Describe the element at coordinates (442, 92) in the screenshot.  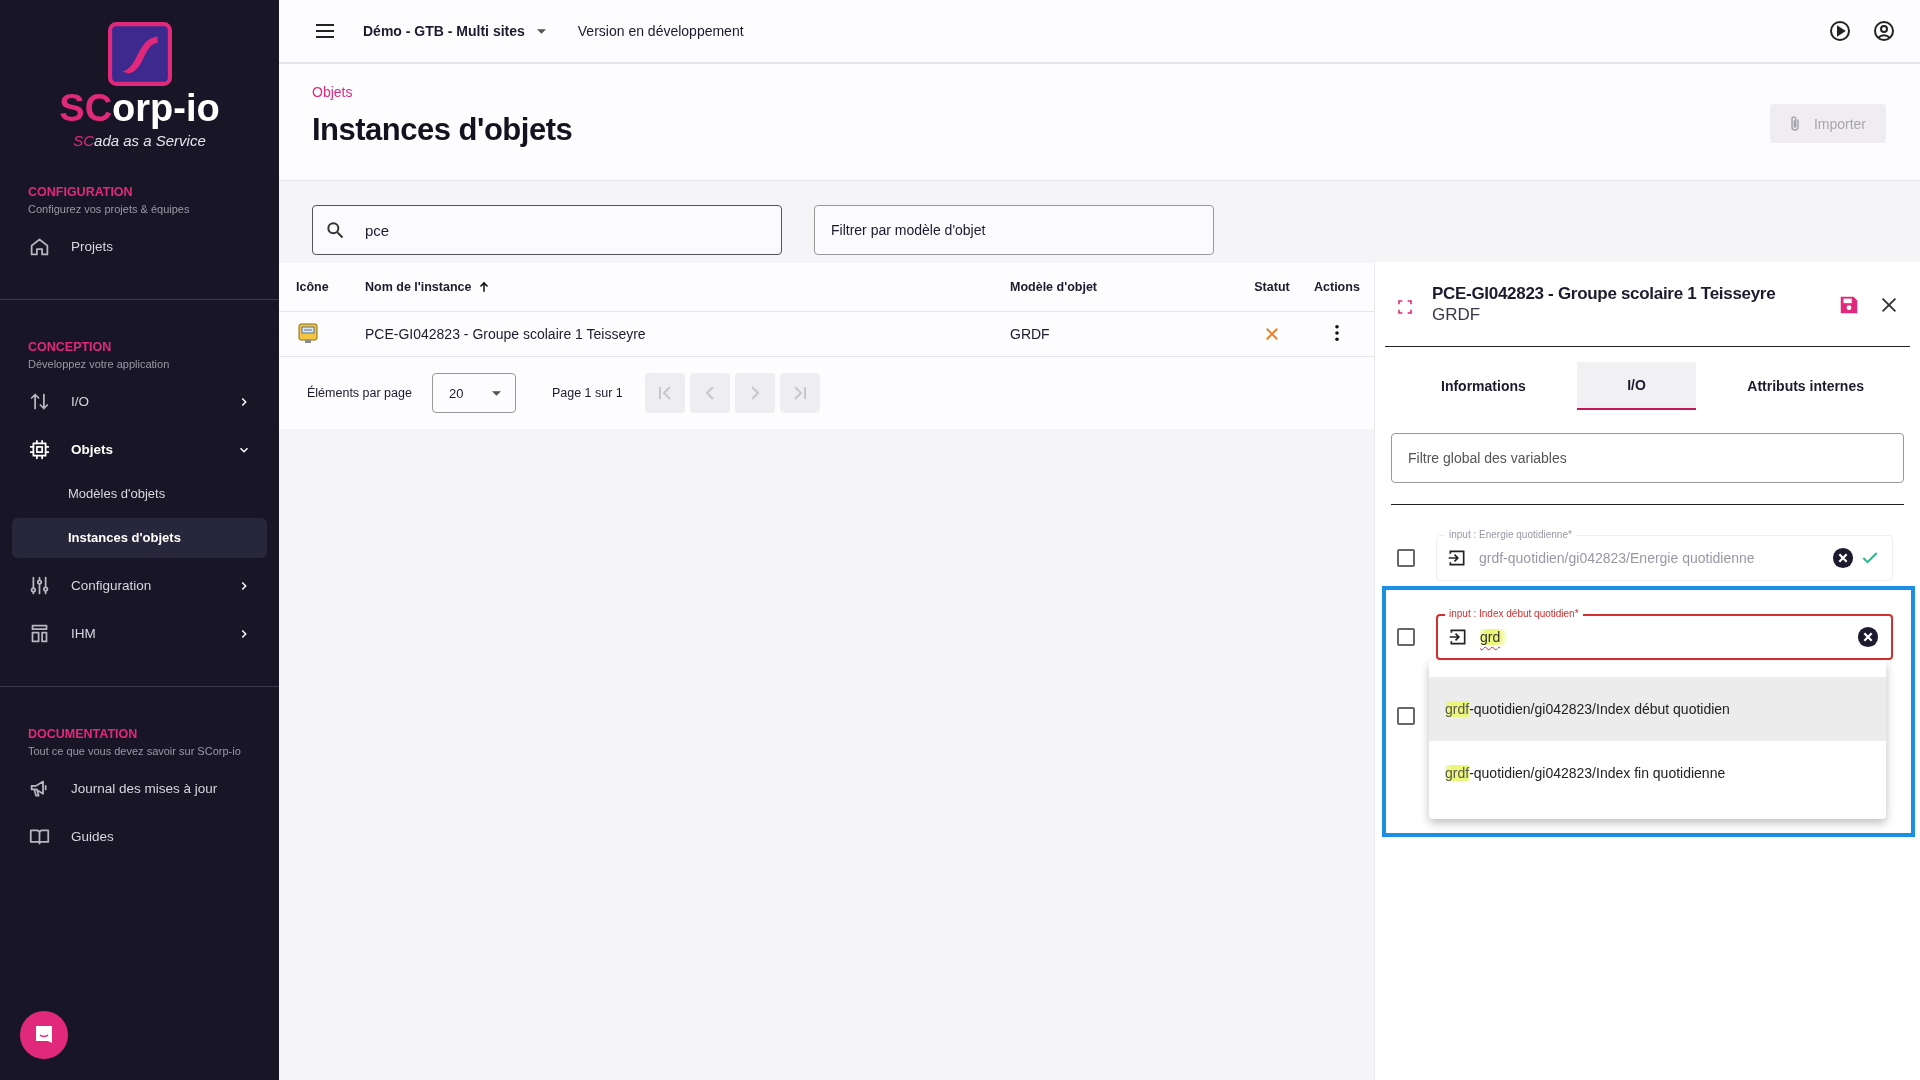
I see `breadcrumb-link: Objets` at that location.